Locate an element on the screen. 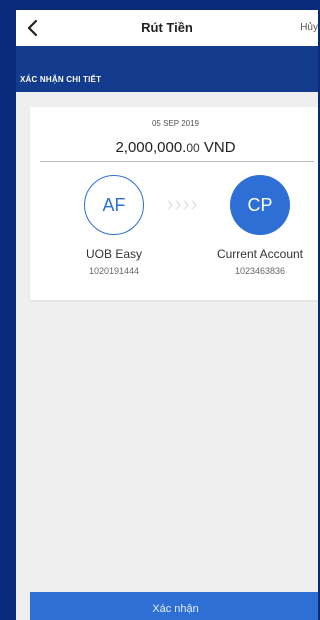 This screenshot has height=620, width=320. from-account-initials: AF is located at coordinates (114, 204).